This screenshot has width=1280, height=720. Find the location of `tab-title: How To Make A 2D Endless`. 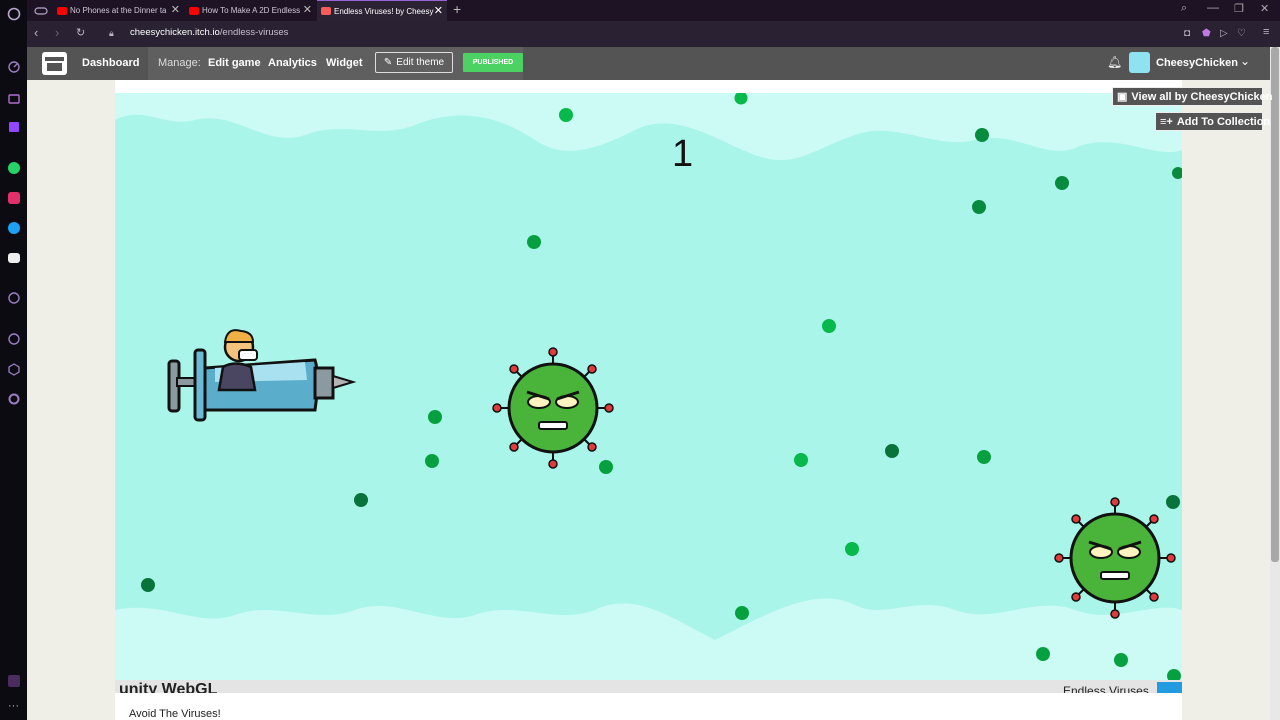

tab-title: How To Make A 2D Endless is located at coordinates (251, 10).